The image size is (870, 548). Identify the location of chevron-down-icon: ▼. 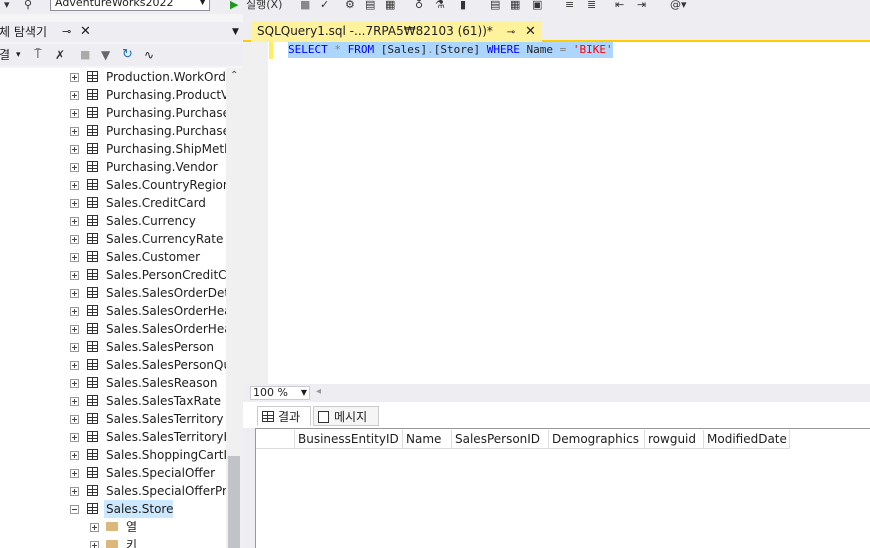
(235, 32).